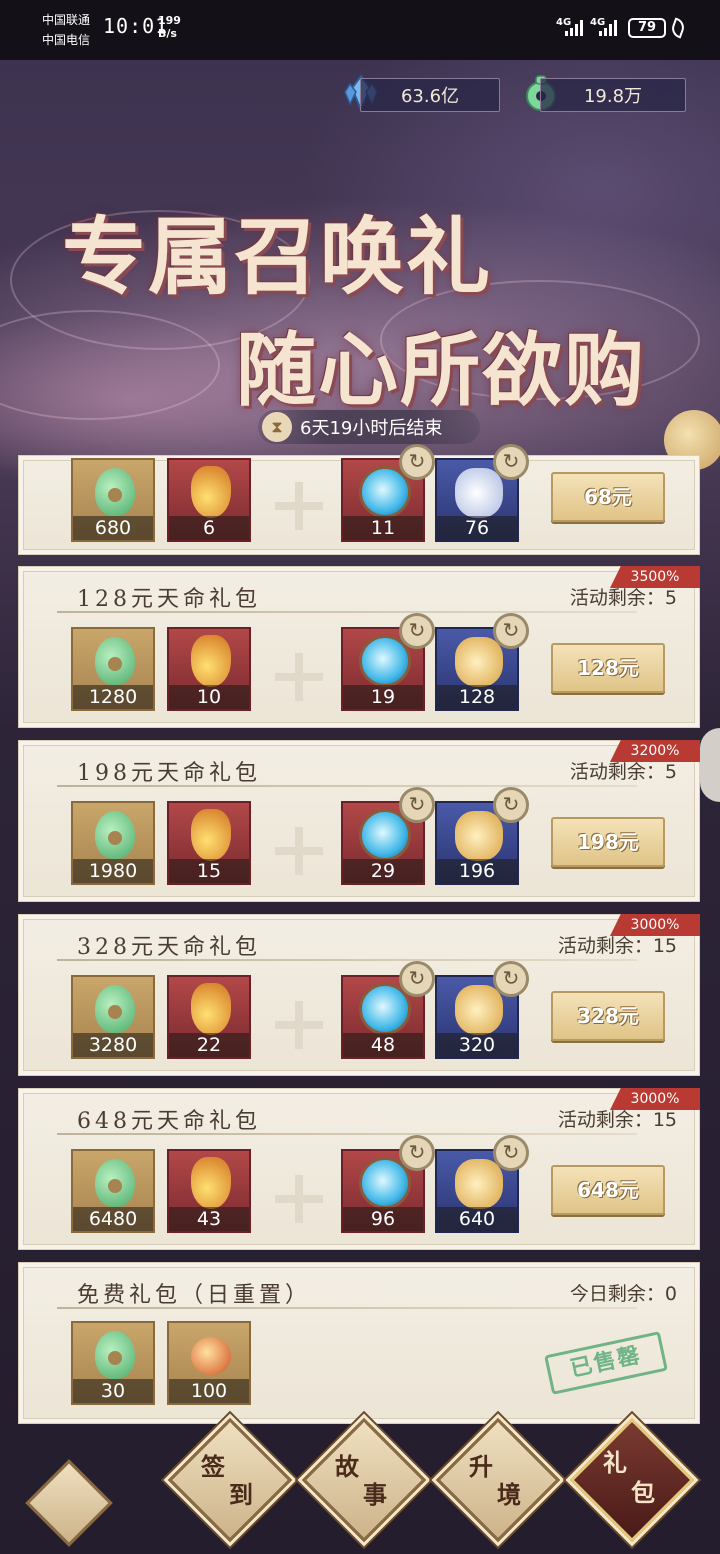 Image resolution: width=720 pixels, height=1554 pixels. I want to click on event-timer: ⧗ 6天19小时后结束, so click(369, 427).